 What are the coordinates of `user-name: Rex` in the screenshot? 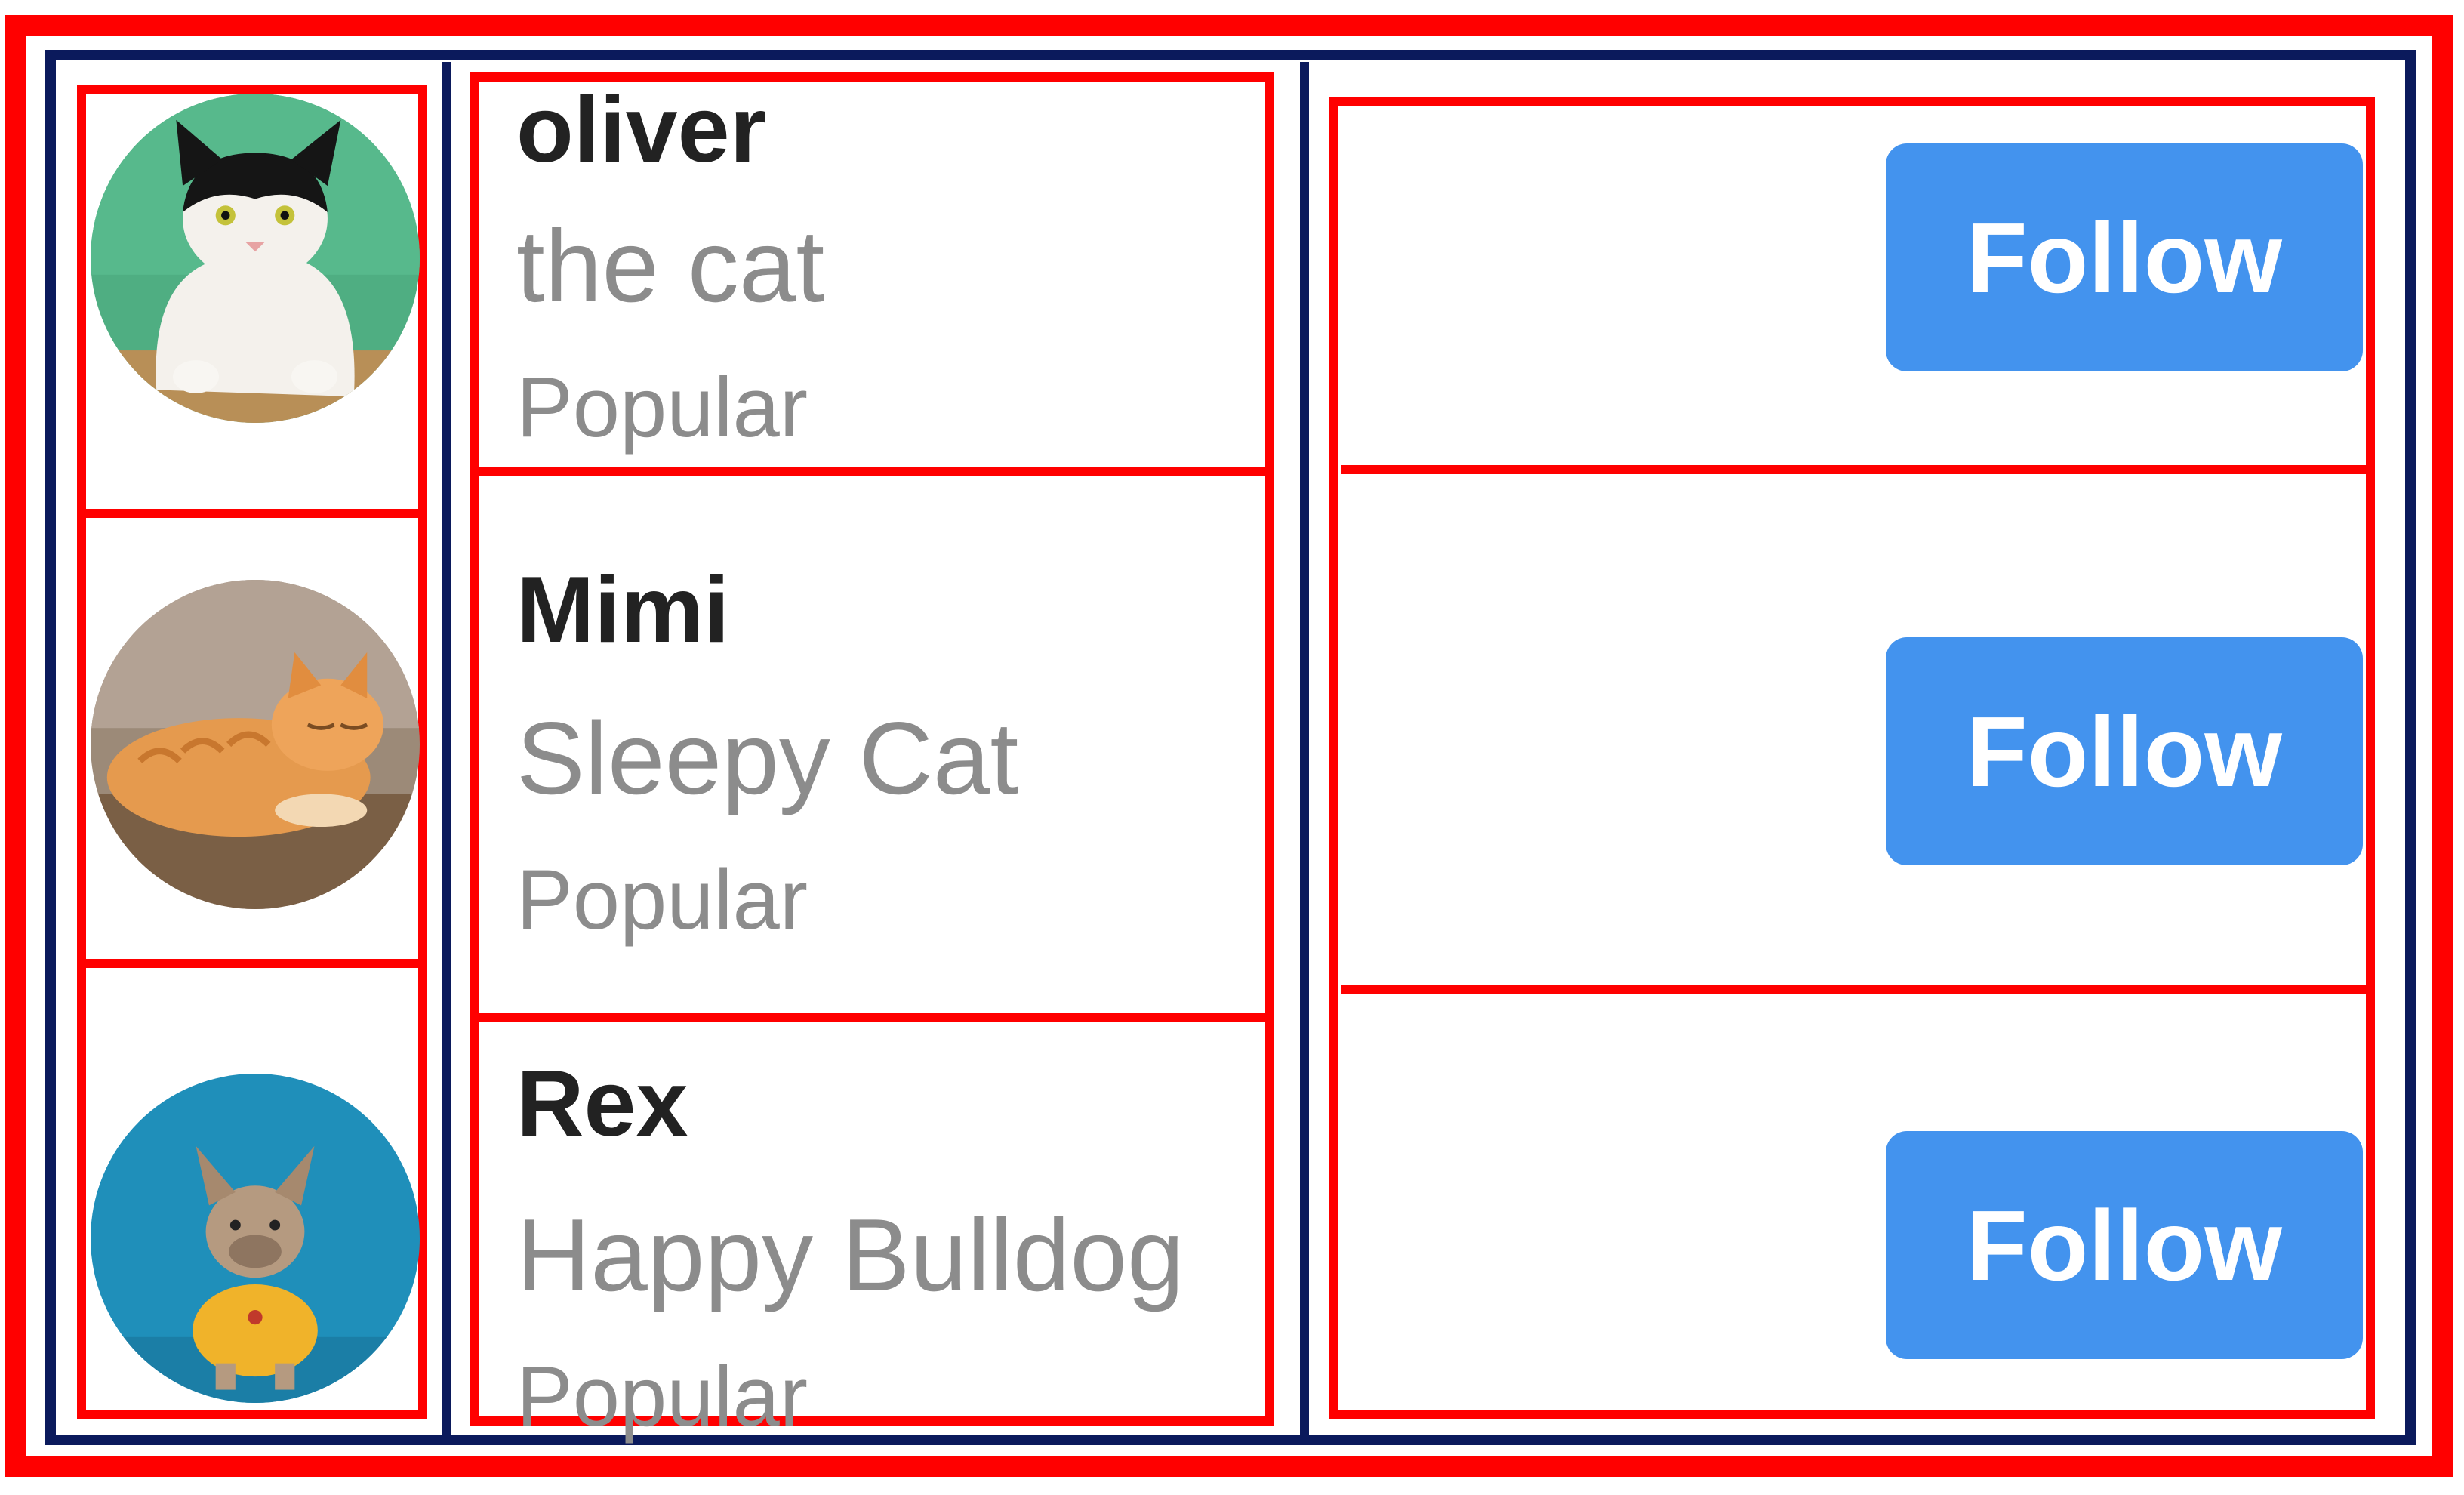 It's located at (602, 1104).